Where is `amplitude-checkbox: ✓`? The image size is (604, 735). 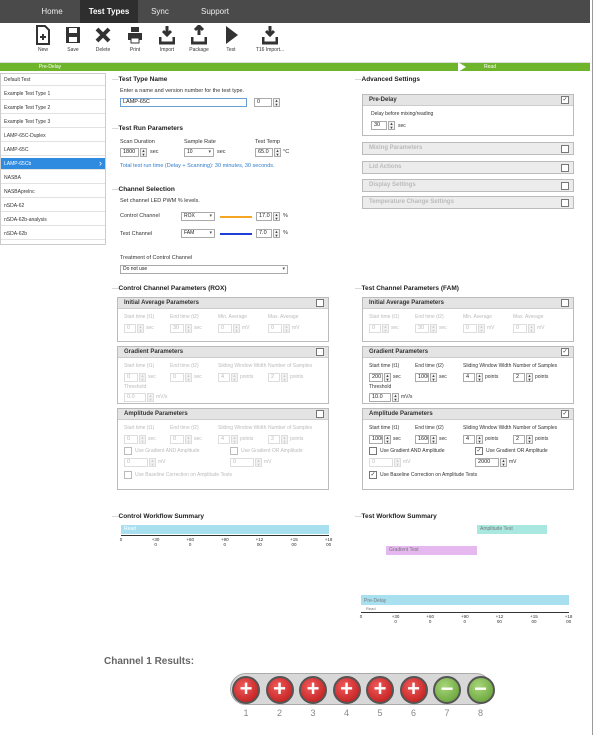 amplitude-checkbox: ✓ is located at coordinates (565, 414).